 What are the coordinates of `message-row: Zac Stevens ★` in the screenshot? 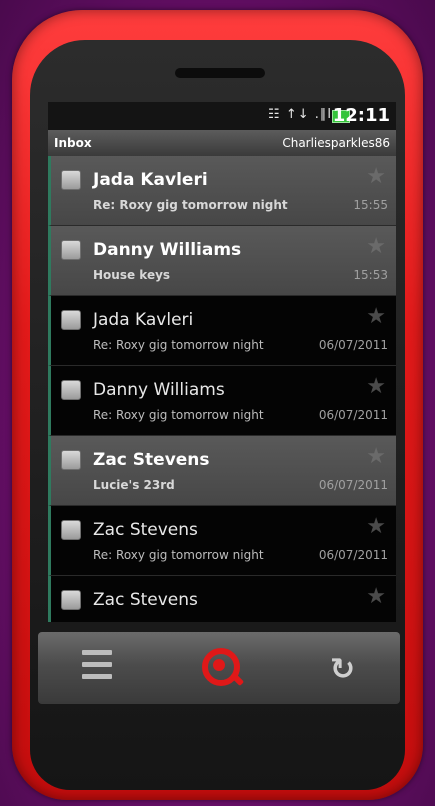 It's located at (222, 599).